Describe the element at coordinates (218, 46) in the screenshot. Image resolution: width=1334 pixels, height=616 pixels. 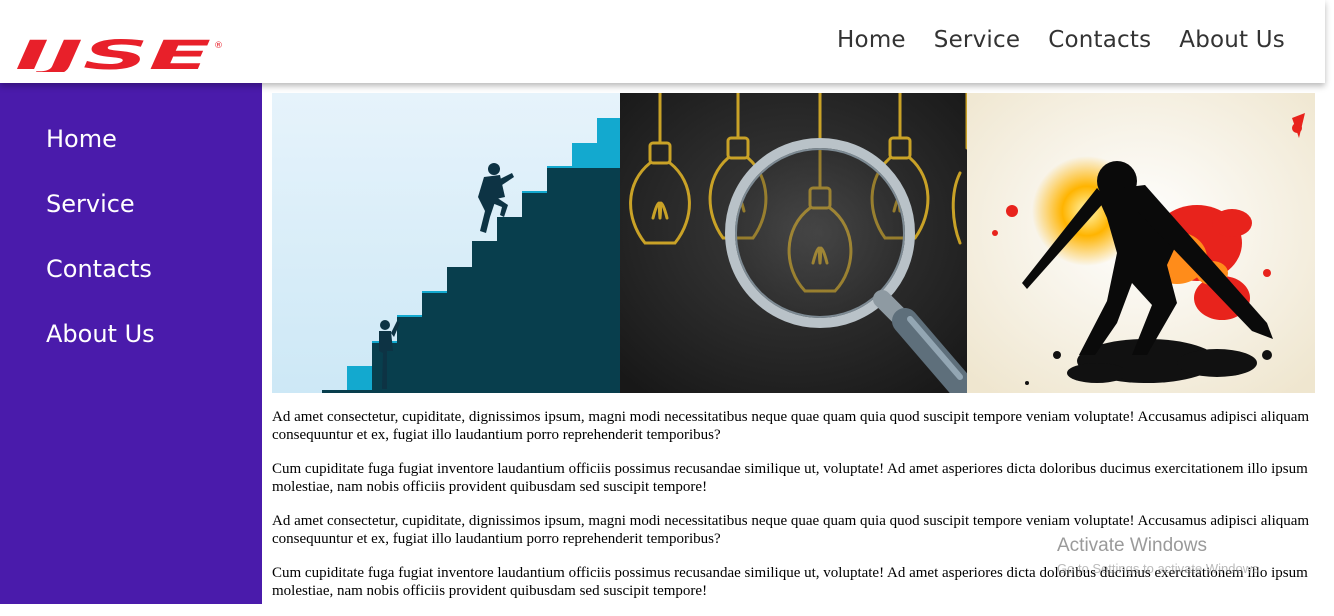
I see `registered-mark: ®` at that location.